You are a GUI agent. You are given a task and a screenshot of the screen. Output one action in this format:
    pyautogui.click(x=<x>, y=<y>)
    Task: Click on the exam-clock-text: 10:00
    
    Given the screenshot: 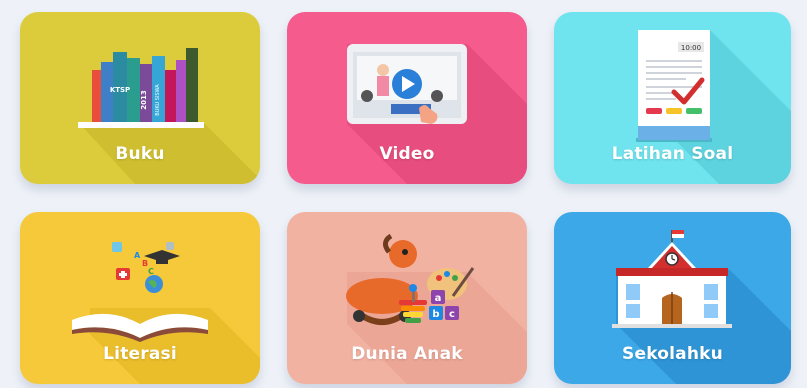 What is the action you would take?
    pyautogui.click(x=691, y=48)
    